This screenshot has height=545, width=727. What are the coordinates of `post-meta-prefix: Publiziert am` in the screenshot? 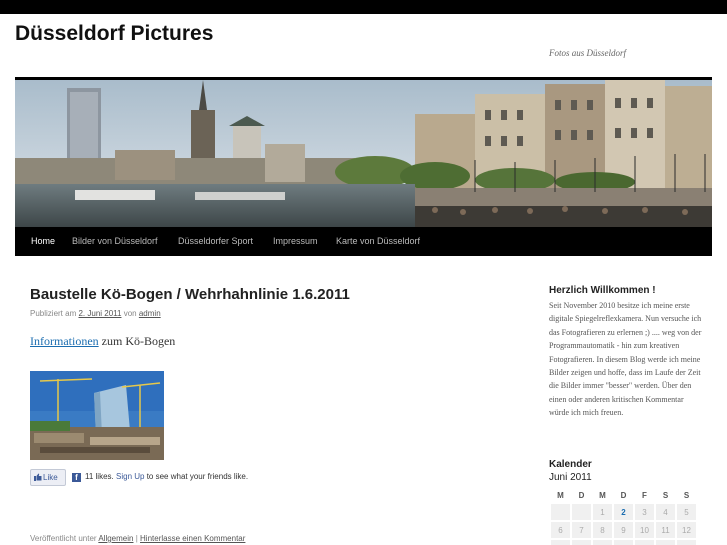 It's located at (53, 313).